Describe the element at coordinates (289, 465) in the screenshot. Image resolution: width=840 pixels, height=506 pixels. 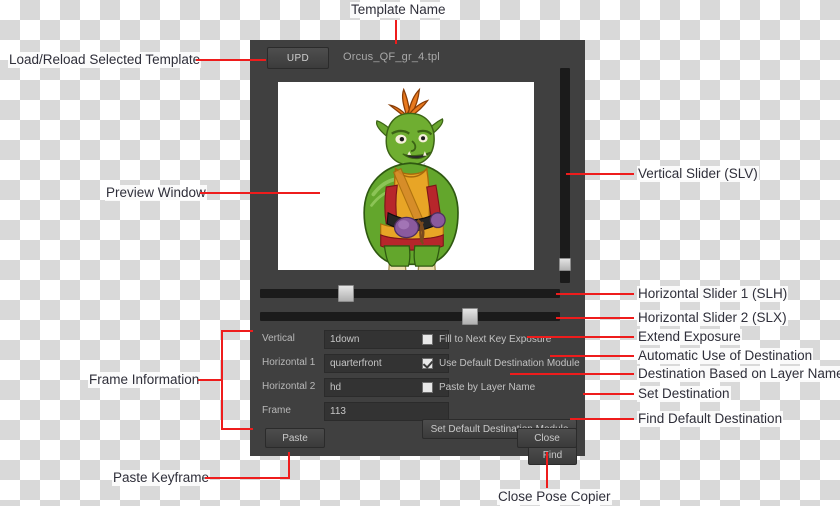
I see `annotation-line-paste-keyframe-vertical` at that location.